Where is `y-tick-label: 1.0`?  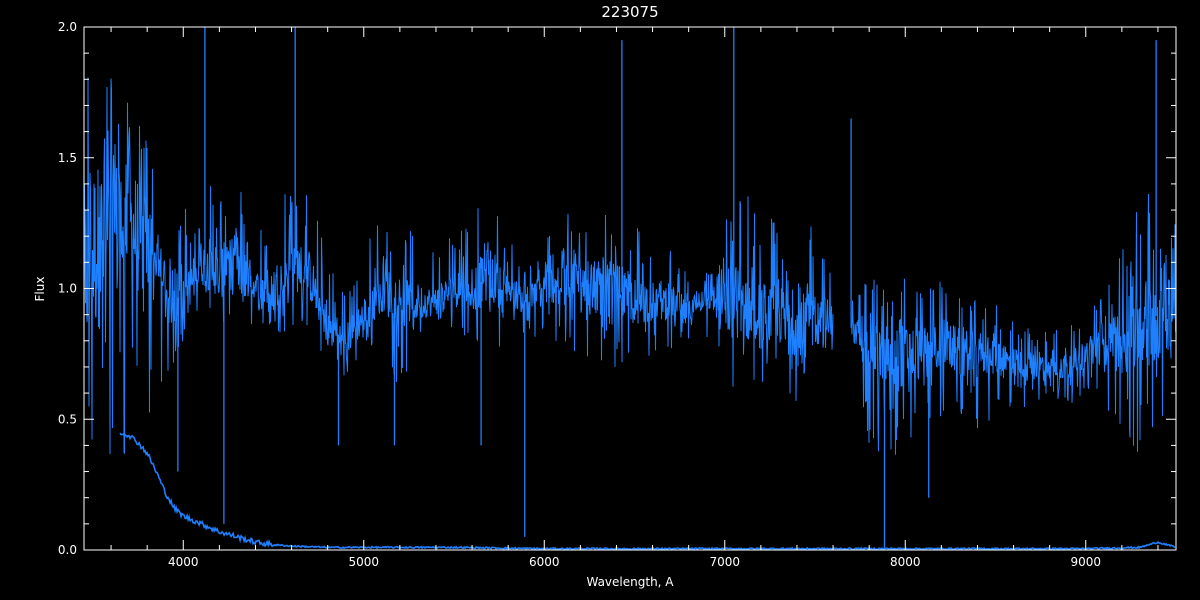
y-tick-label: 1.0 is located at coordinates (67, 289).